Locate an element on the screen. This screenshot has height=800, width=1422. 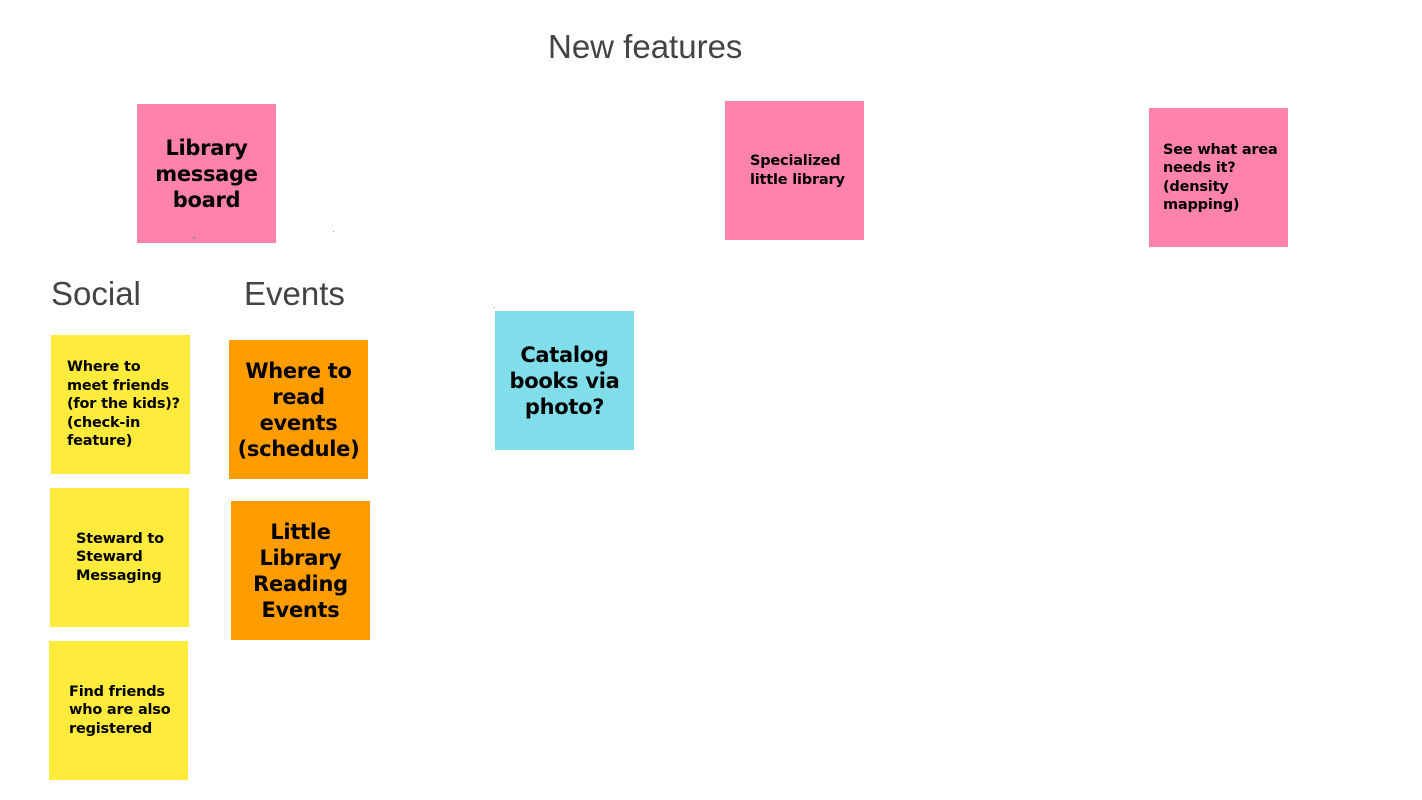
sticky-note-reading-events: Little Library Reading Events is located at coordinates (300, 570).